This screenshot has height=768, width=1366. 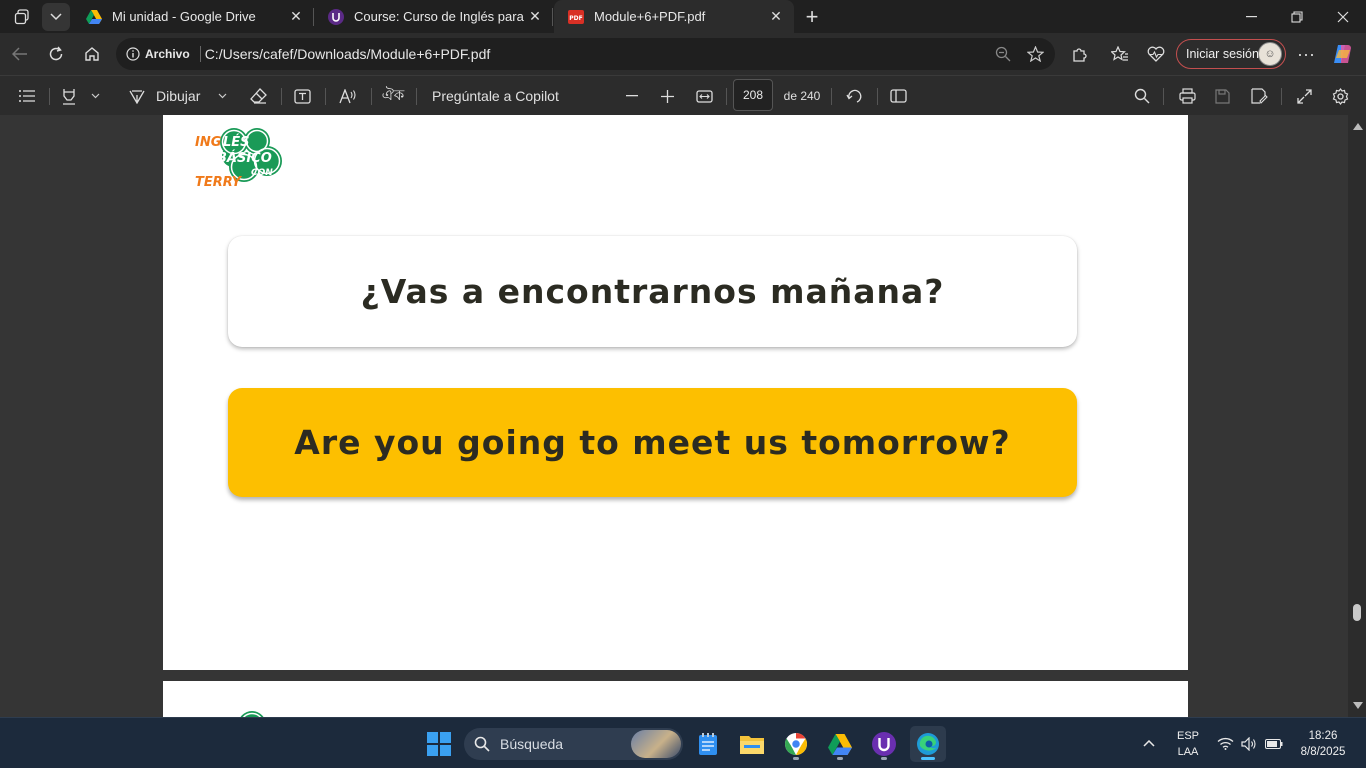 I want to click on spanish-phrase: ¿Vas a encontrarnos mañana?, so click(x=652, y=291).